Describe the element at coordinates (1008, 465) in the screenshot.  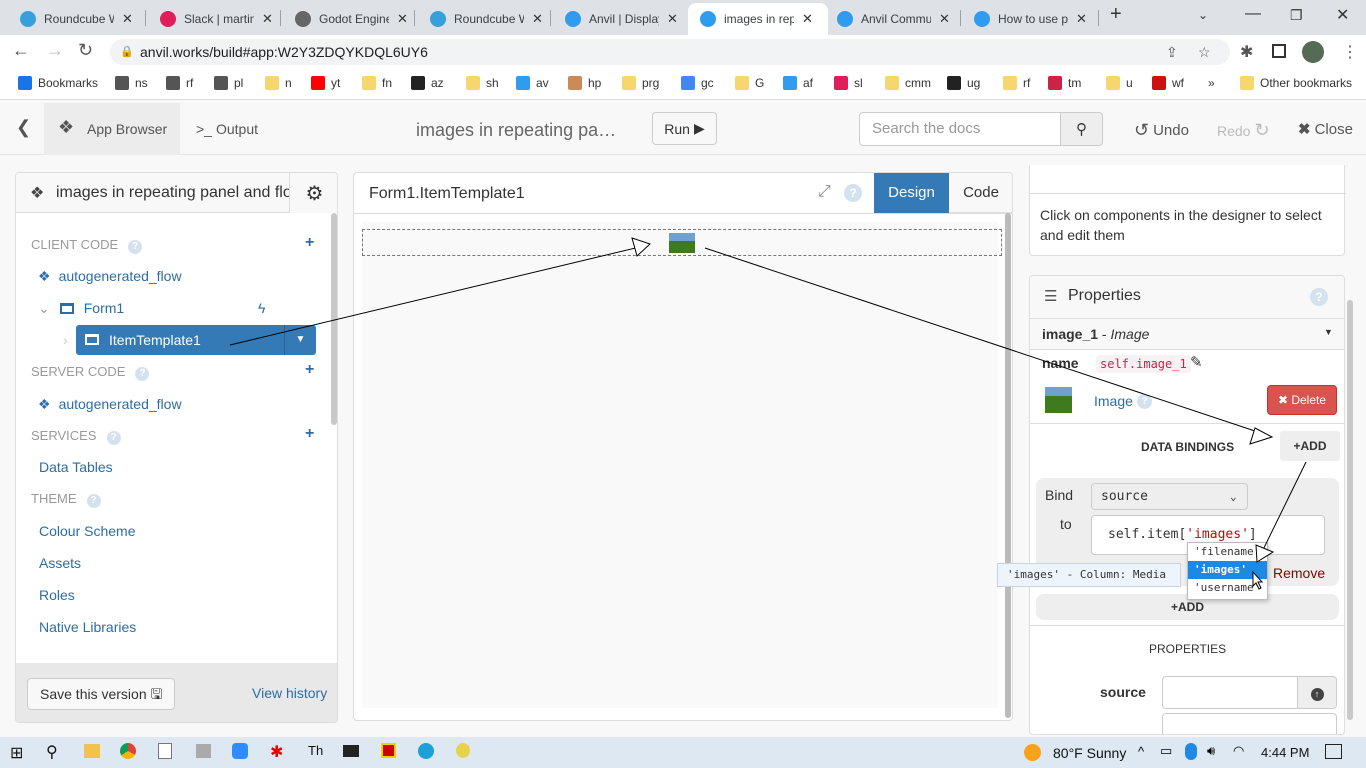
I see `canvas-scrollbar` at that location.